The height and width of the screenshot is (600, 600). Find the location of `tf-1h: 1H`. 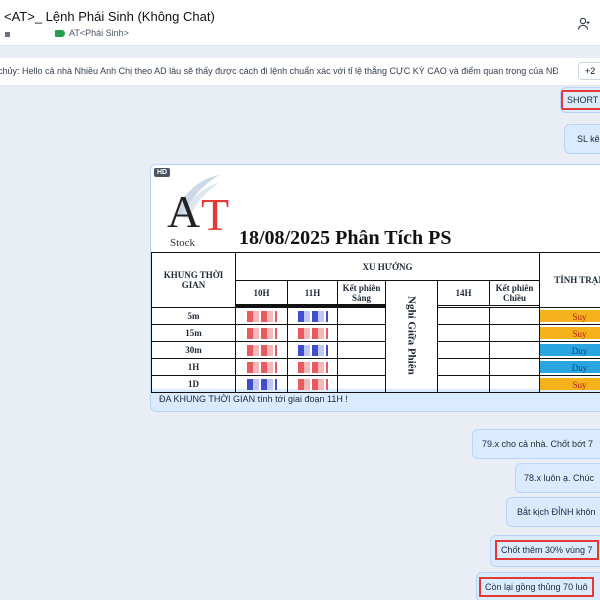

tf-1h: 1H is located at coordinates (193, 367).